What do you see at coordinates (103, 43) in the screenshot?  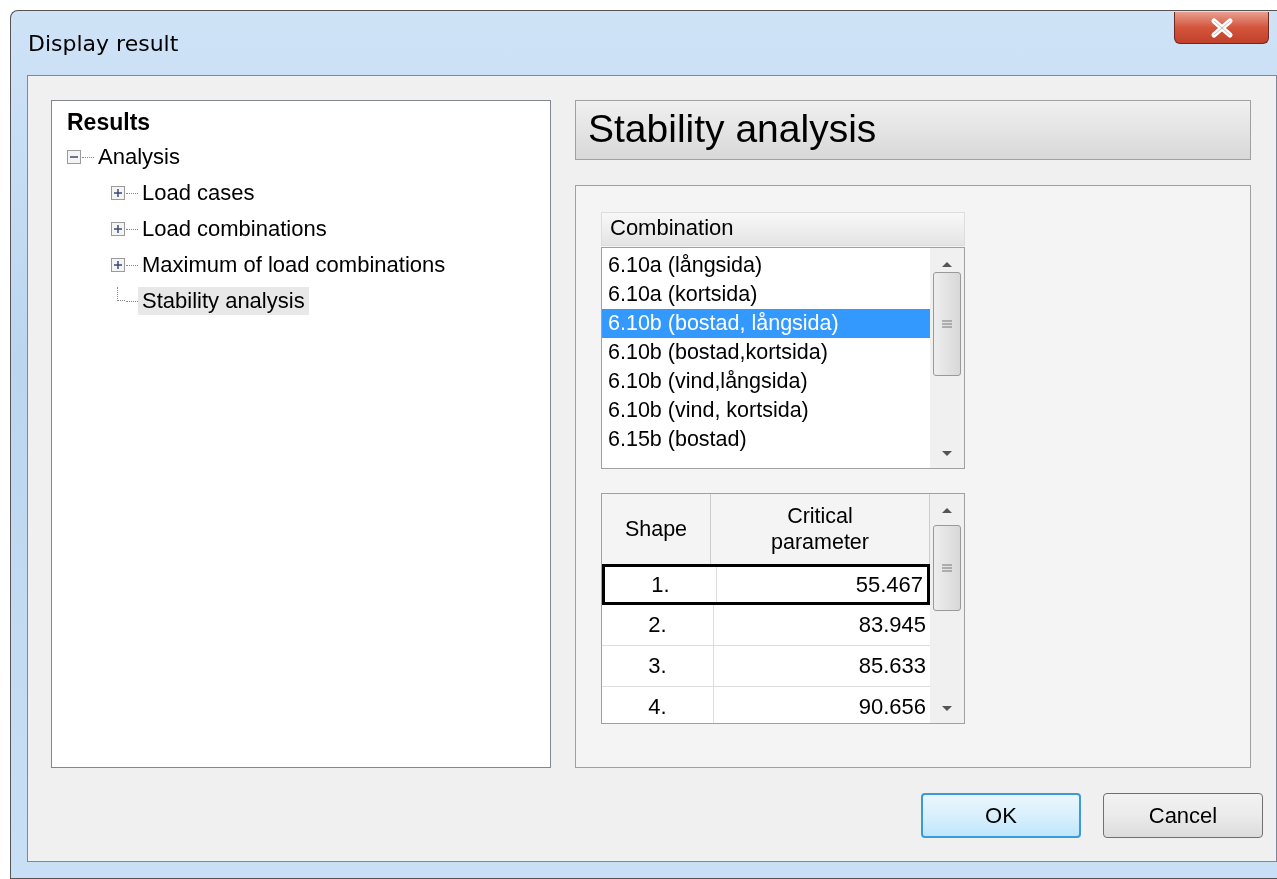 I see `window-title: Display result` at bounding box center [103, 43].